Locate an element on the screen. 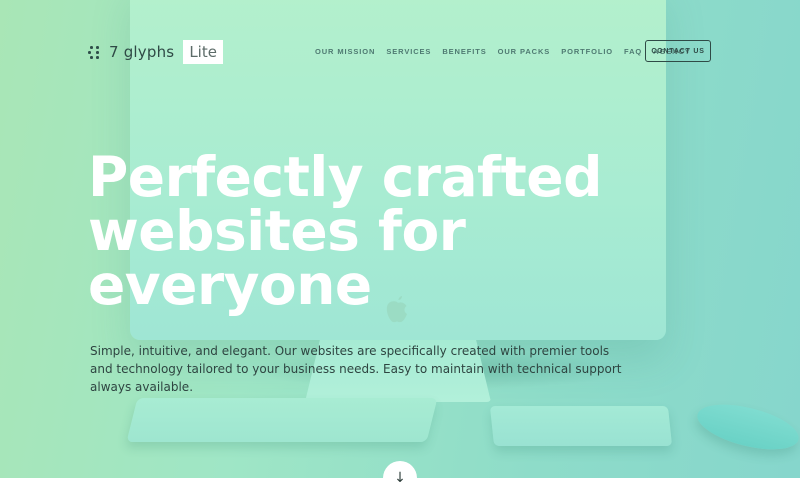  nav-item-portfolio: PORTFOLIO is located at coordinates (587, 51).